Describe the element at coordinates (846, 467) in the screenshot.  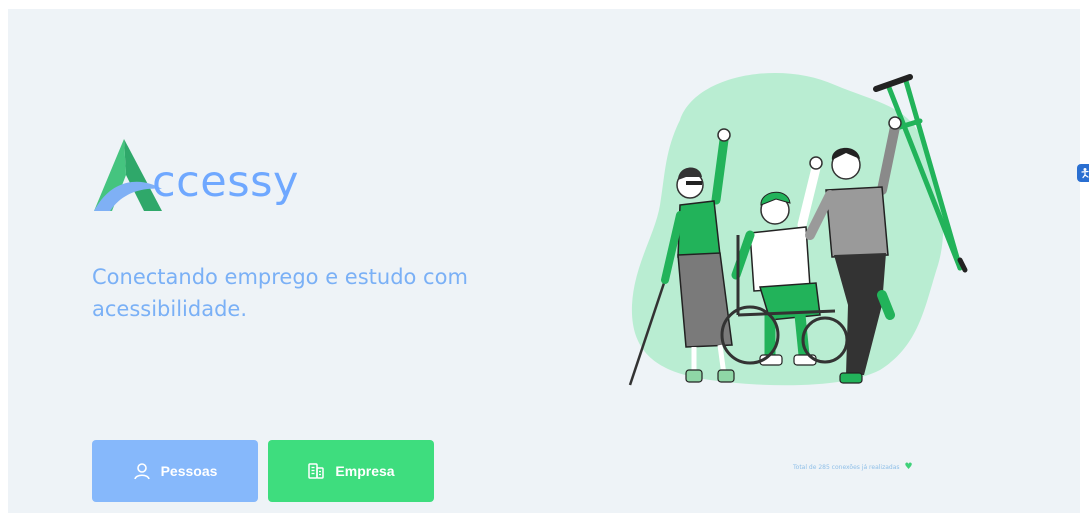
I see `counter-text: Total de 285 conexões já realizadas` at that location.